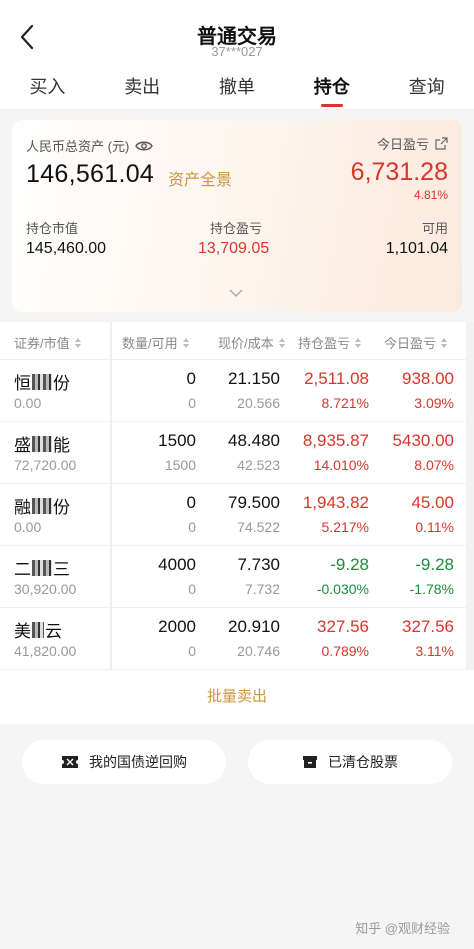 This screenshot has width=474, height=949. I want to click on archive-box-icon, so click(310, 762).